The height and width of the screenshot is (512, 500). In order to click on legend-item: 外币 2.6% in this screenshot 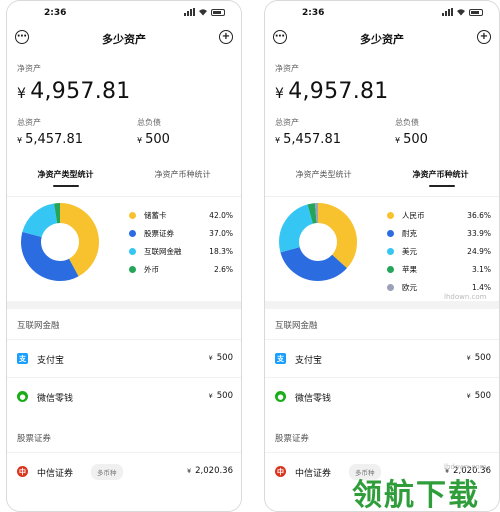, I will do `click(181, 269)`.